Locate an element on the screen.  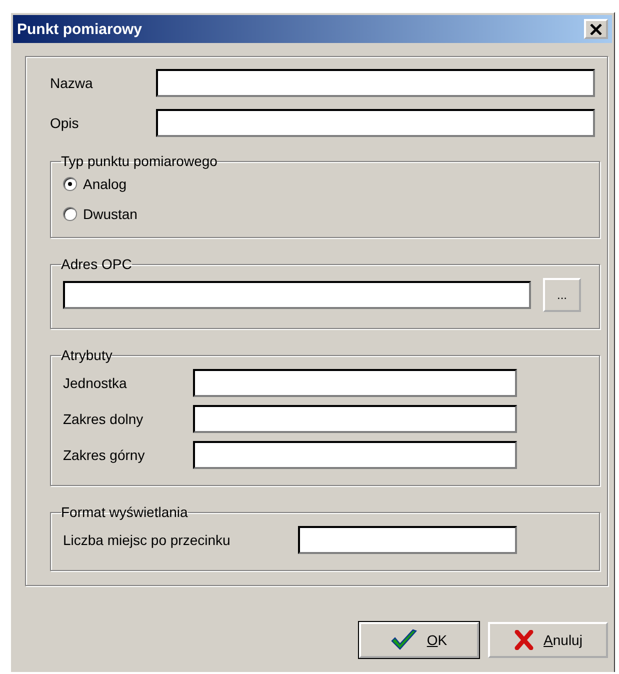
radio-label: Dwustan is located at coordinates (110, 214).